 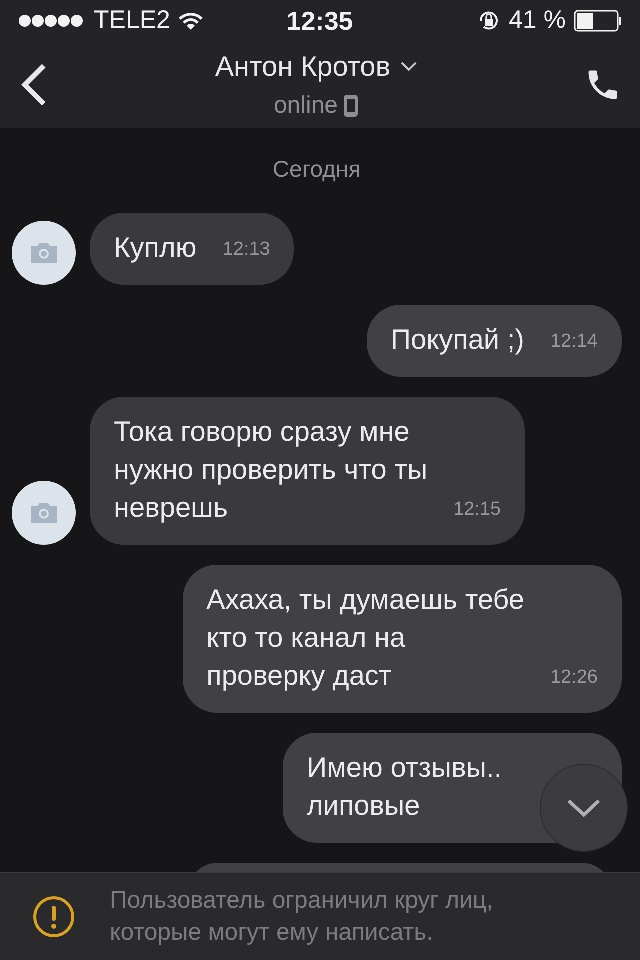 What do you see at coordinates (365, 637) in the screenshot?
I see `message-text: Ахаха, ты думаешь тебе кто то канал на проверку даст` at bounding box center [365, 637].